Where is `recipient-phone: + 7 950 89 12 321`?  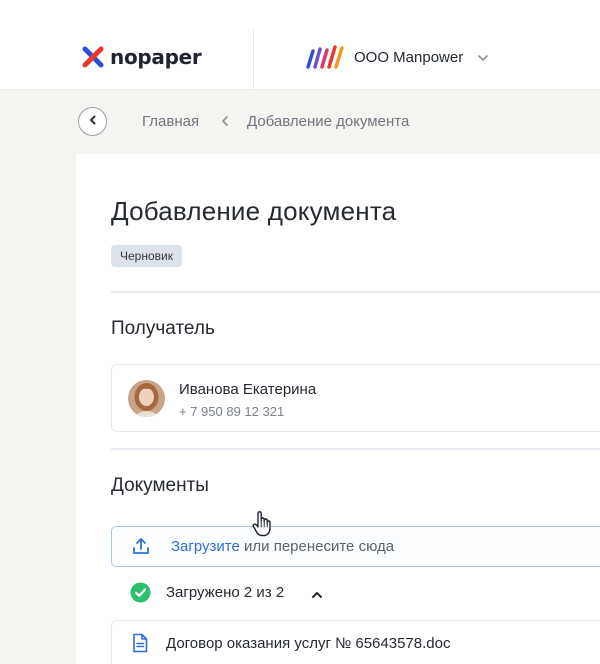 recipient-phone: + 7 950 89 12 321 is located at coordinates (232, 411).